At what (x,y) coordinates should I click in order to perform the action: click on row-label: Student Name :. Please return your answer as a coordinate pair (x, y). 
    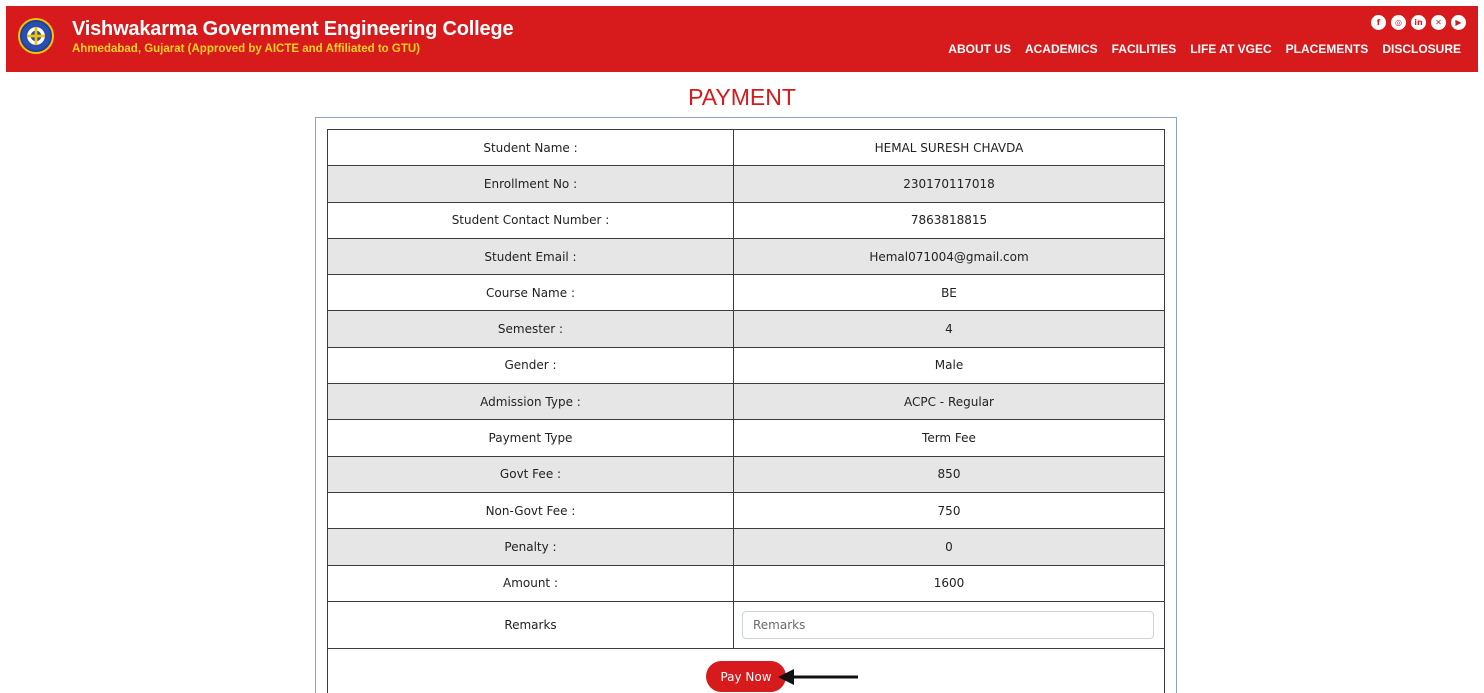
    Looking at the image, I should click on (530, 147).